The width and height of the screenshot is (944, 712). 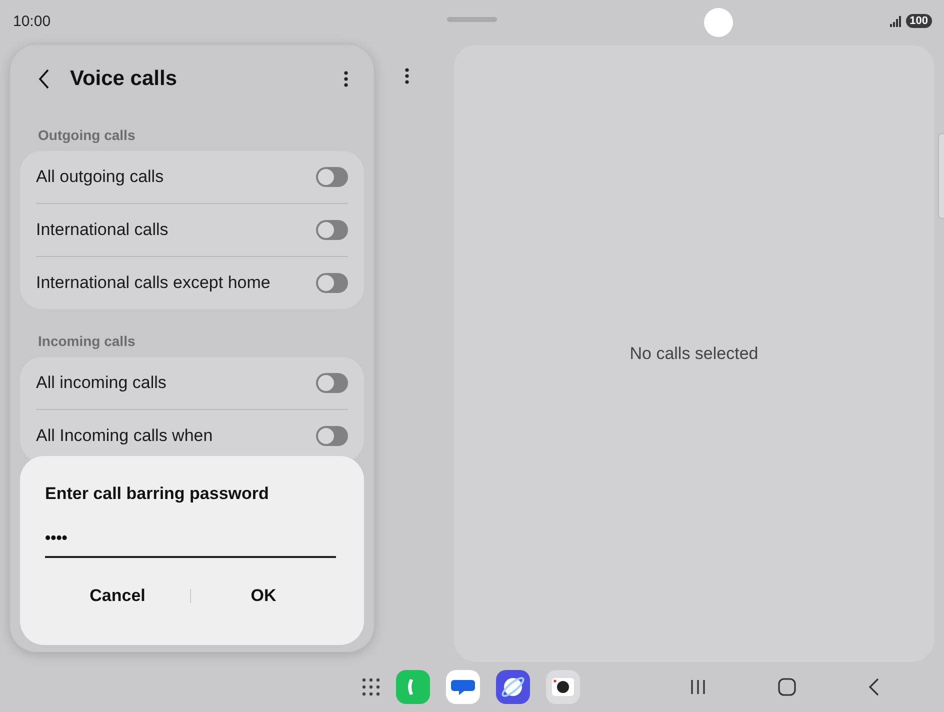 I want to click on cancel-button: Cancel, so click(x=117, y=596).